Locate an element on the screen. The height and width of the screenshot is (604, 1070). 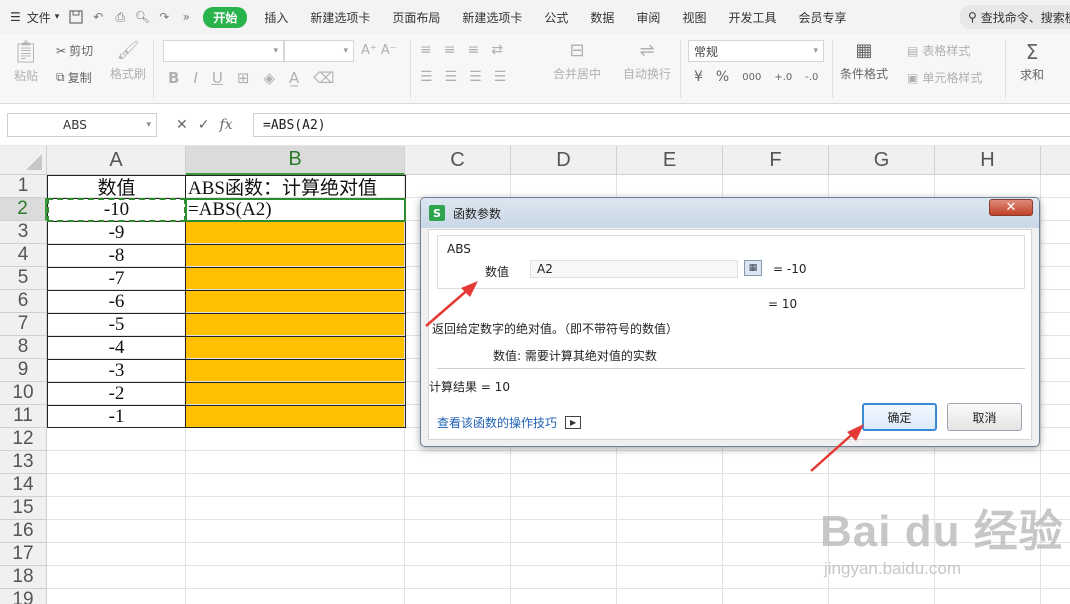
cell-a10: -2 is located at coordinates (116, 393).